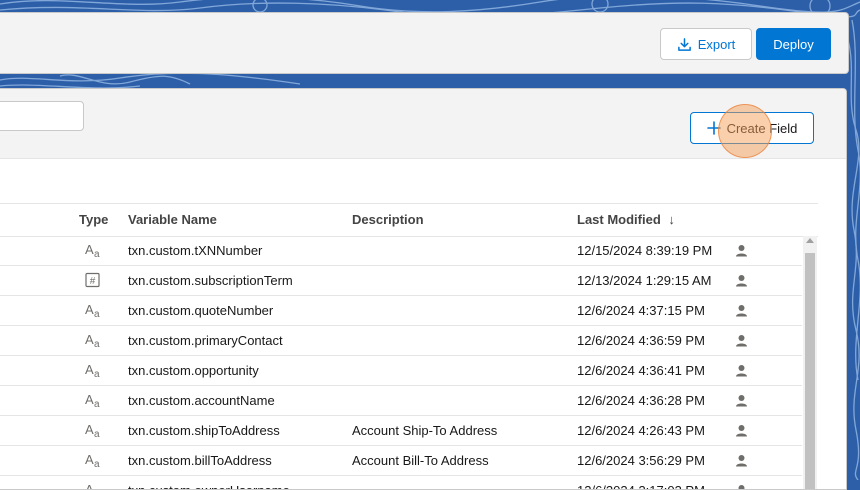 This screenshot has width=860, height=490. What do you see at coordinates (209, 482) in the screenshot?
I see `variable-name: txn.custom.ownerUsername` at bounding box center [209, 482].